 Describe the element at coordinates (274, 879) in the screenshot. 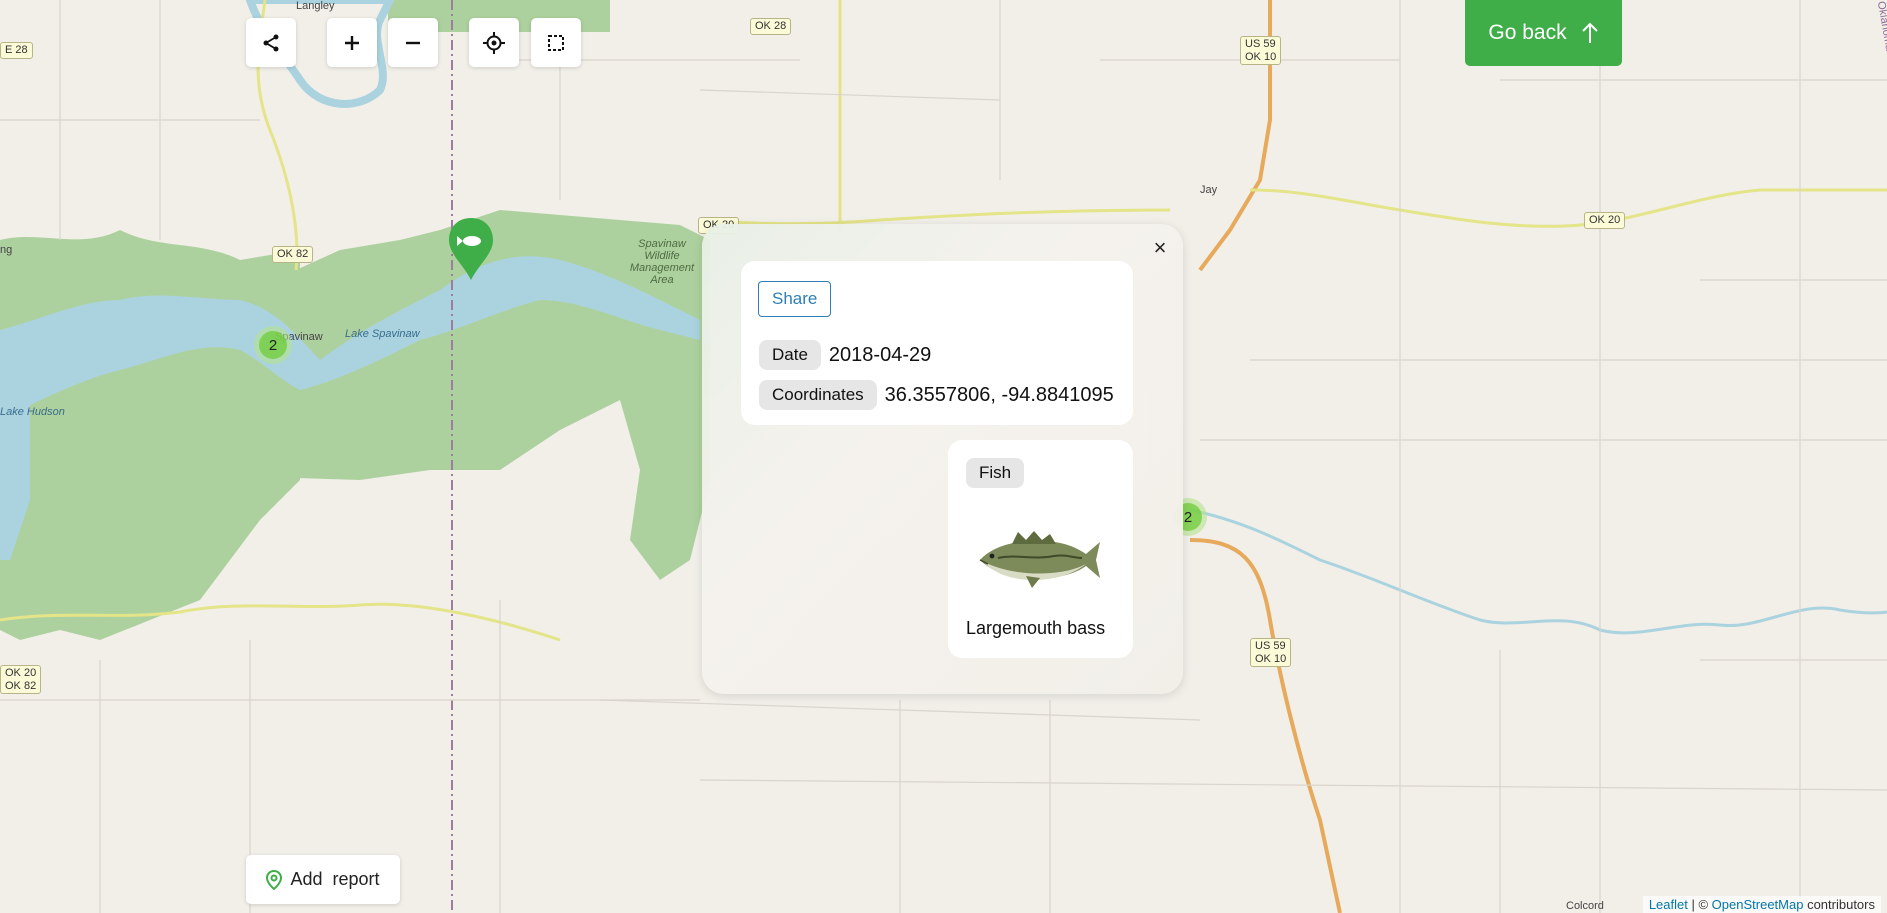

I see `map-pin-icon` at that location.